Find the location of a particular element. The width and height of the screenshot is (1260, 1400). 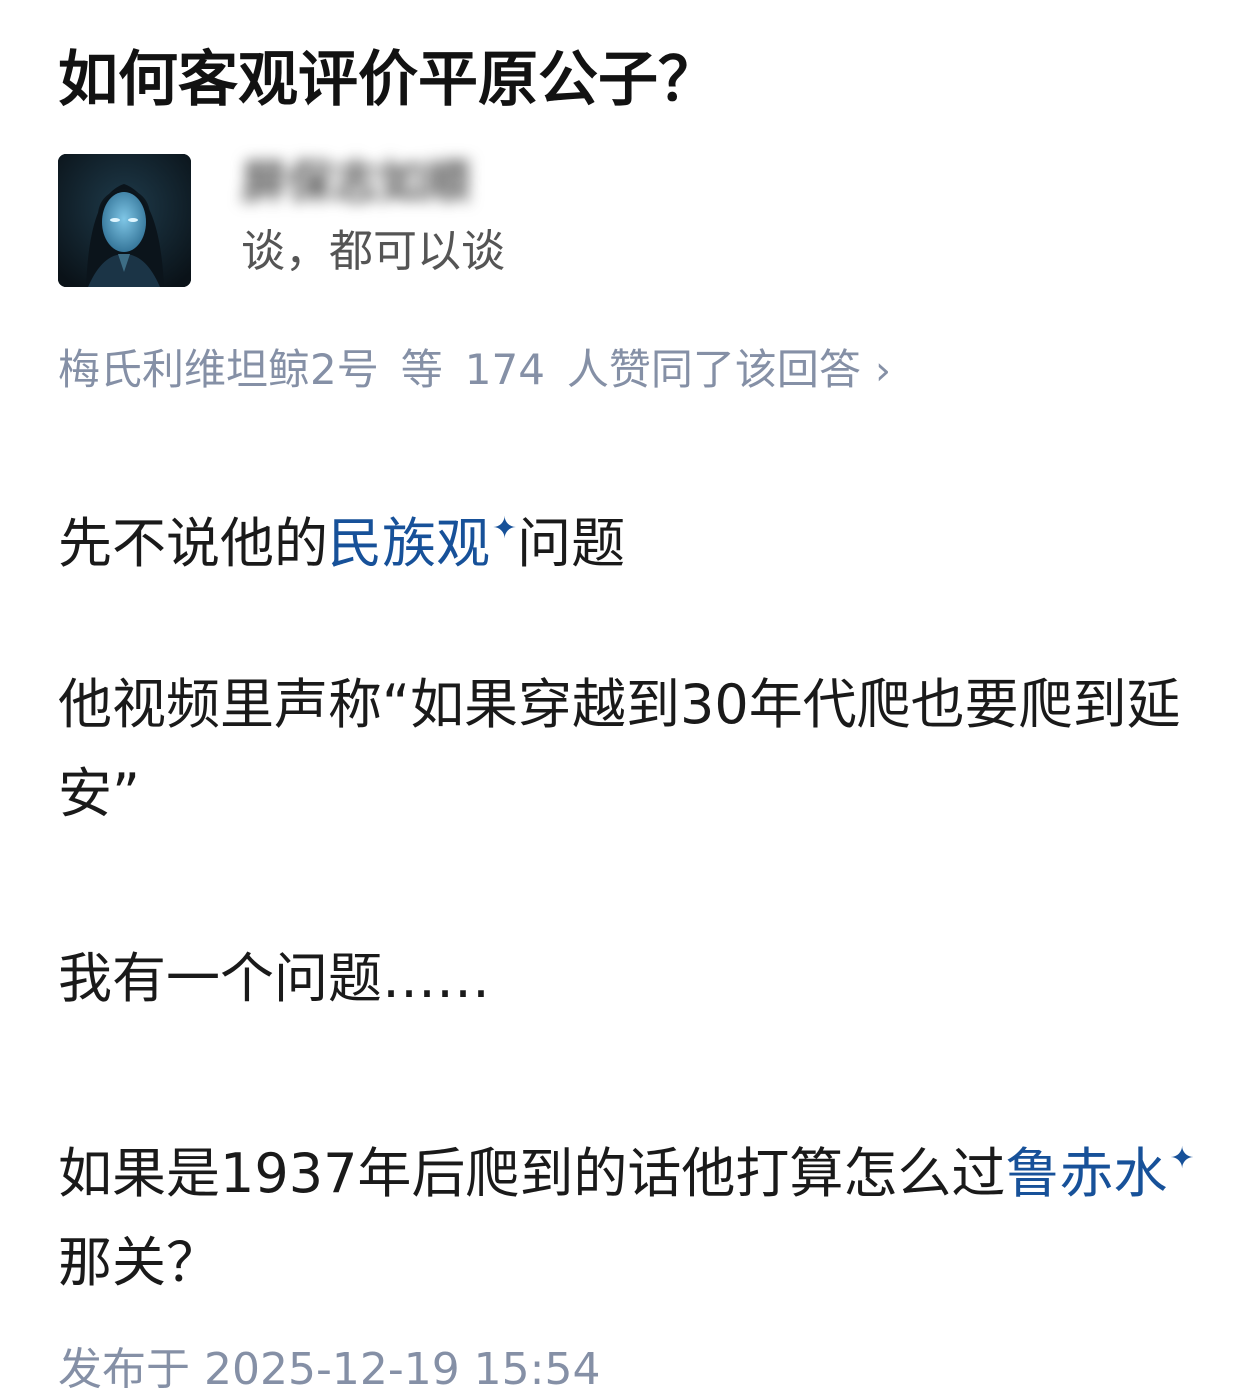

publish-time: 发布于 2025-12-19 15:54 is located at coordinates (329, 1369).